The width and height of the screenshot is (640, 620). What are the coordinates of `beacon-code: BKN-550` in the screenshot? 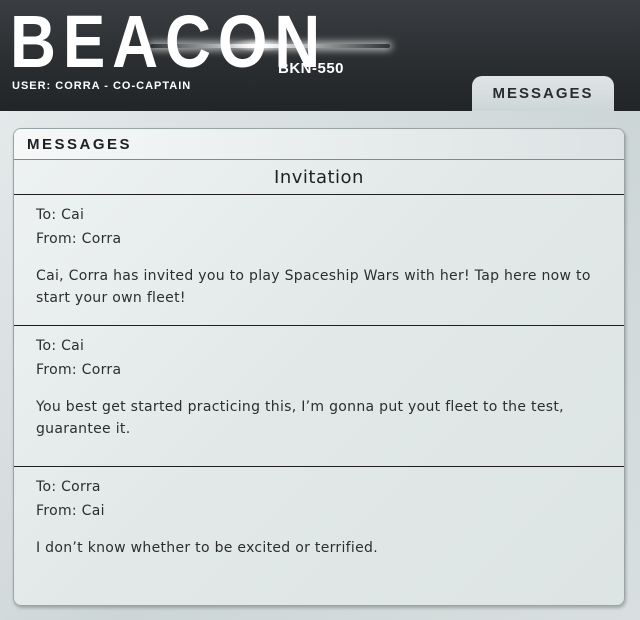 It's located at (311, 68).